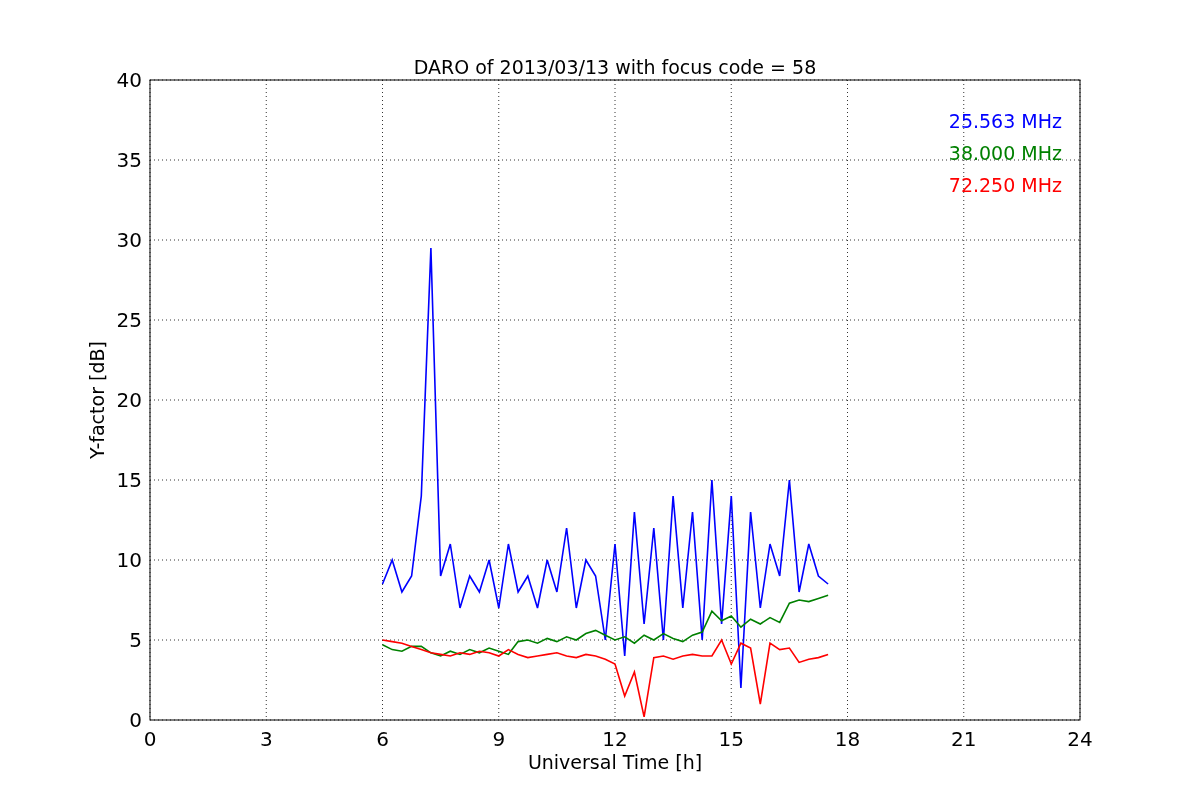 This screenshot has height=800, width=1200. What do you see at coordinates (266, 739) in the screenshot?
I see `tick-label: 3` at bounding box center [266, 739].